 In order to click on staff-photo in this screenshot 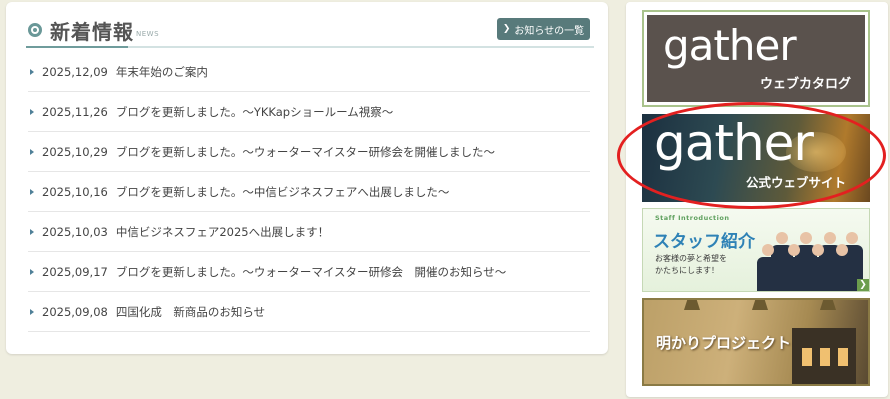, I will do `click(804, 251)`.